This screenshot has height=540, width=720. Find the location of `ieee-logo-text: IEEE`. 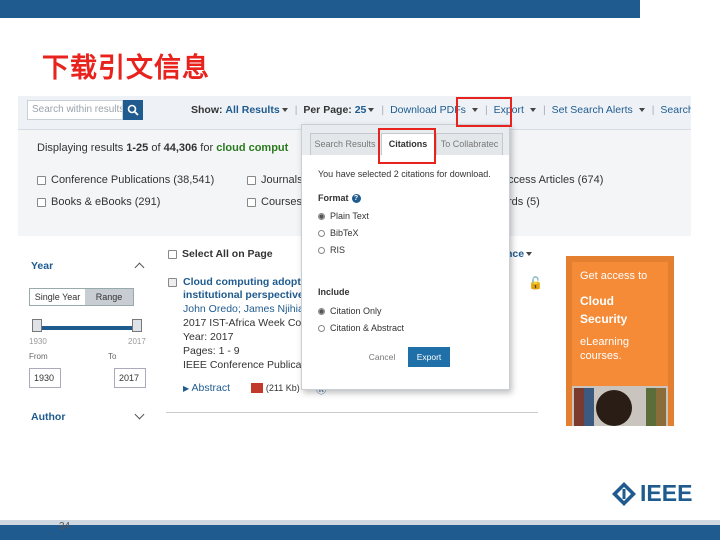

ieee-logo-text: IEEE is located at coordinates (666, 493).